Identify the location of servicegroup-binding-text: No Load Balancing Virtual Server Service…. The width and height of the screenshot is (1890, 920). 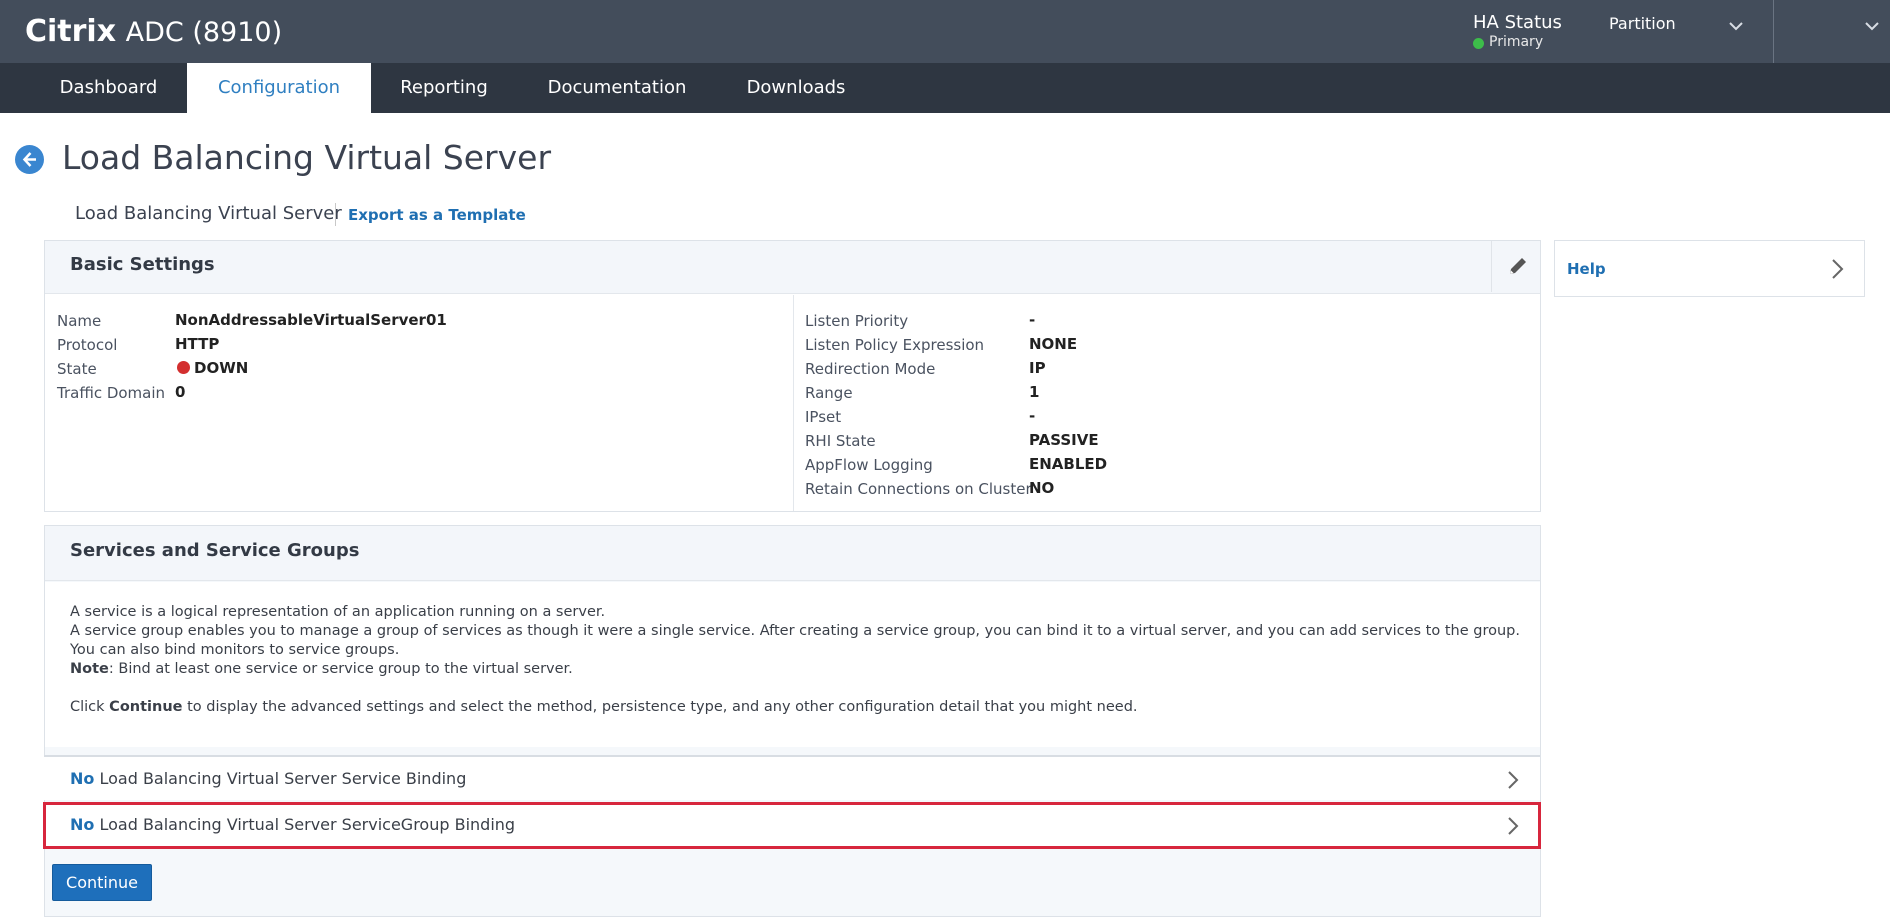
(292, 824).